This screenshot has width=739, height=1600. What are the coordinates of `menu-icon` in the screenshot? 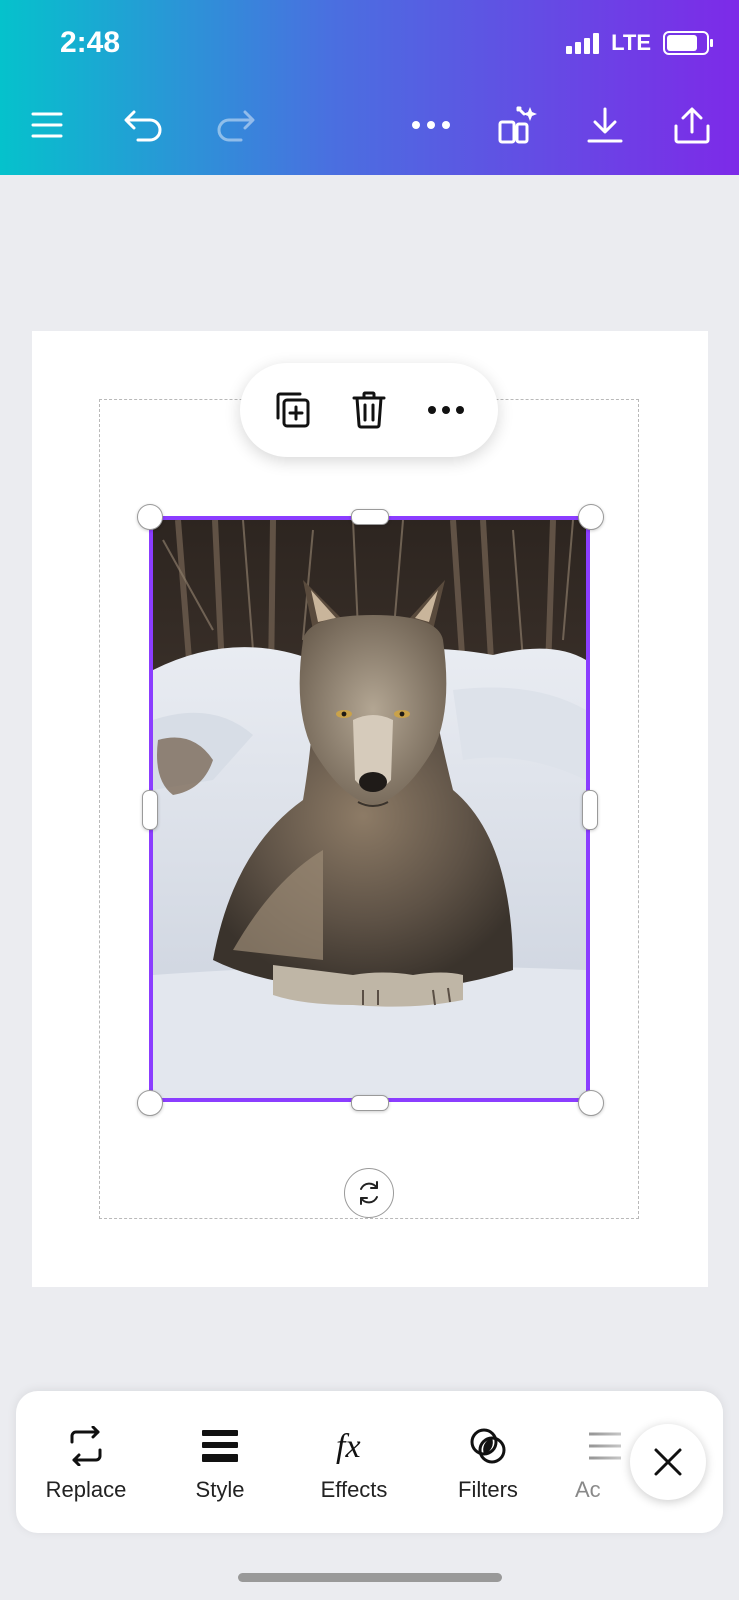 It's located at (47, 125).